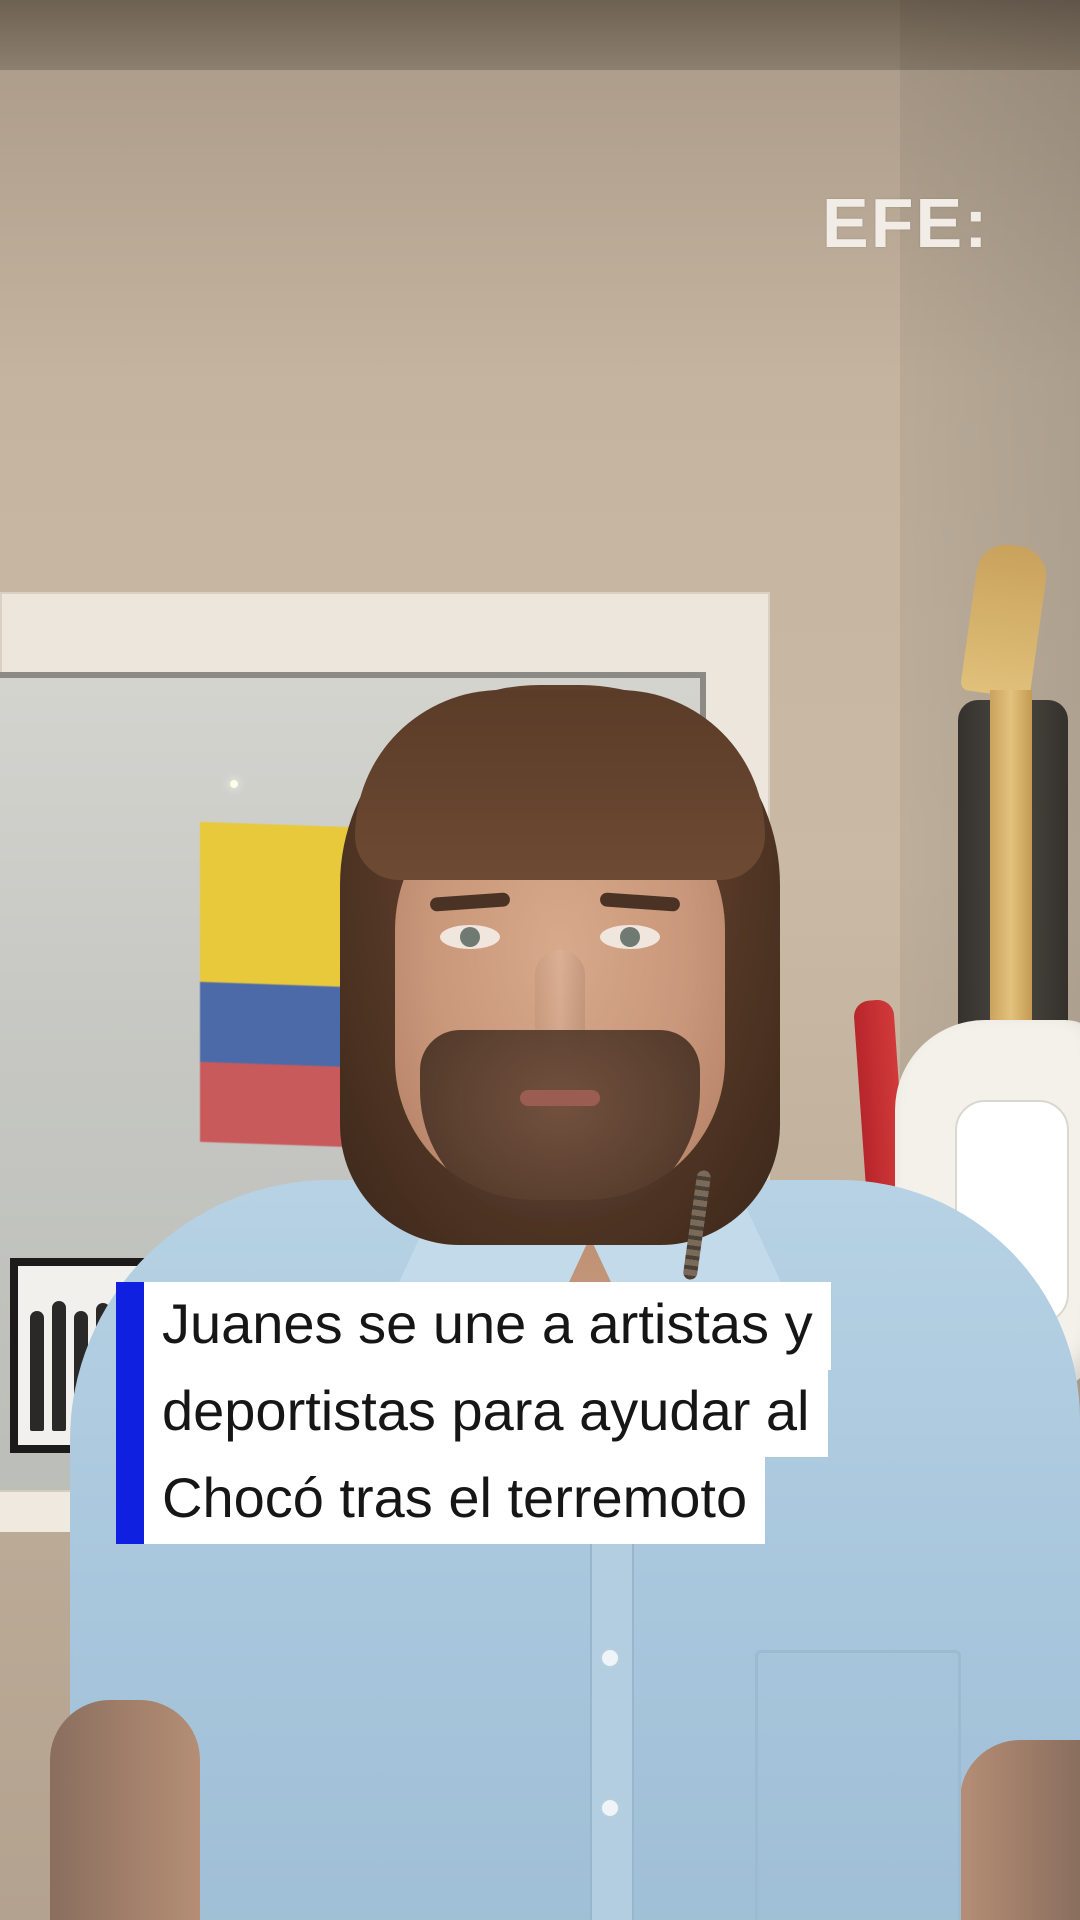 This screenshot has width=1080, height=1920. Describe the element at coordinates (630, 937) in the screenshot. I see `right-eye` at that location.